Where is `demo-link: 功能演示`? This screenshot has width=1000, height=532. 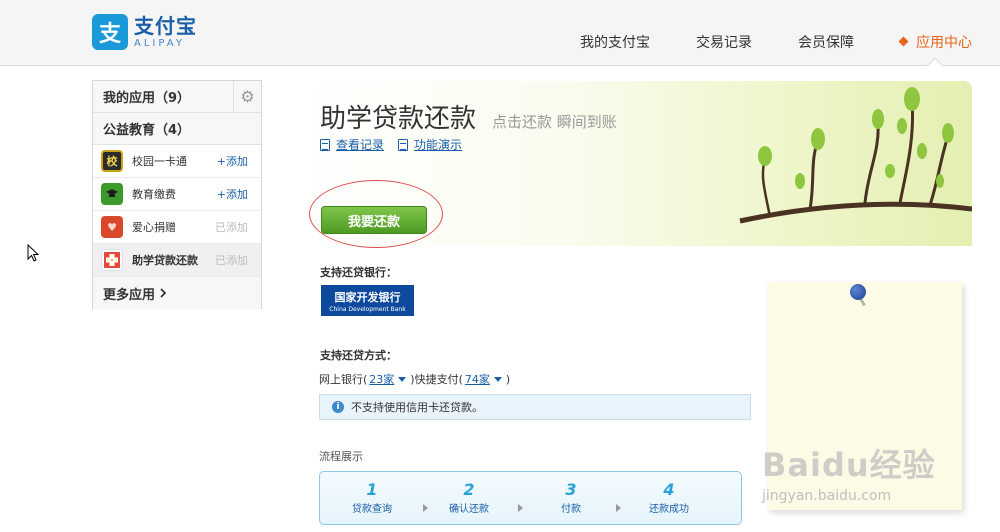
demo-link: 功能演示 is located at coordinates (438, 144).